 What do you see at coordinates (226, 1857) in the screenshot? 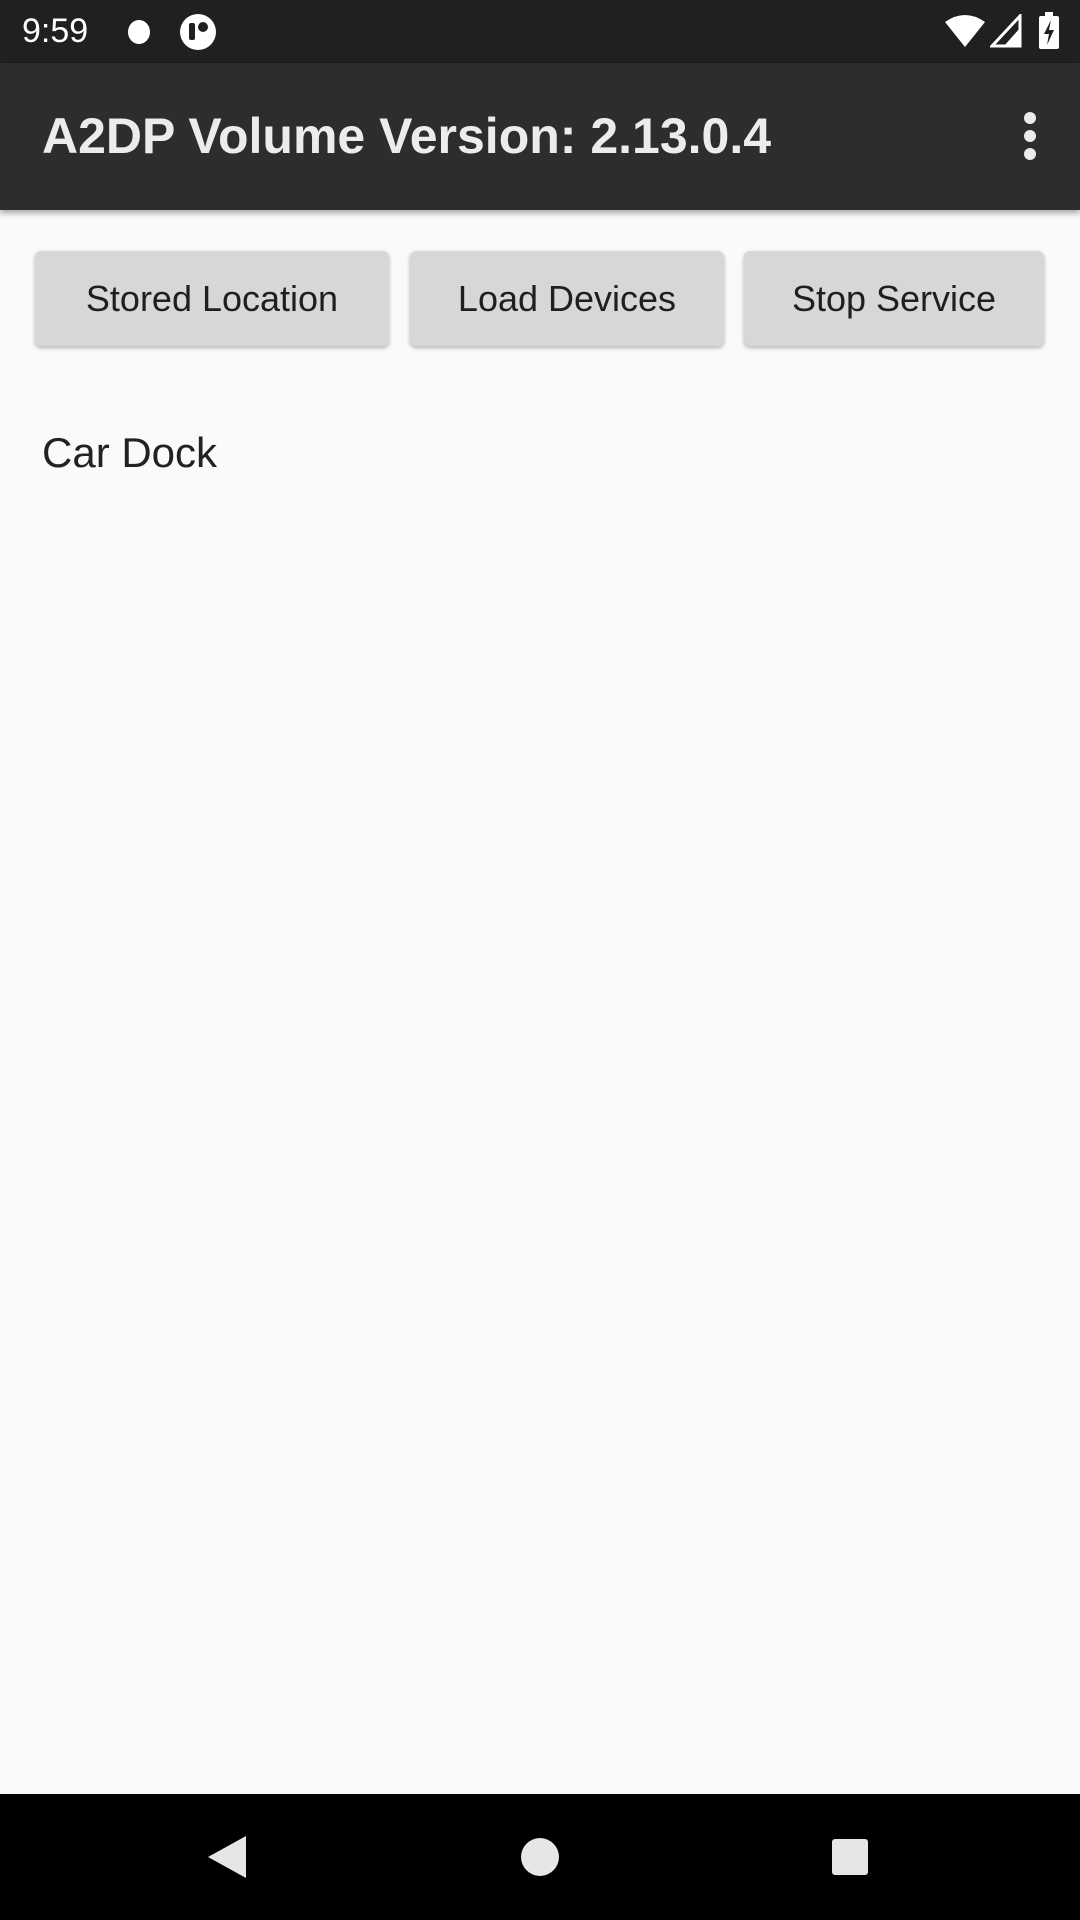
I see `back-icon` at bounding box center [226, 1857].